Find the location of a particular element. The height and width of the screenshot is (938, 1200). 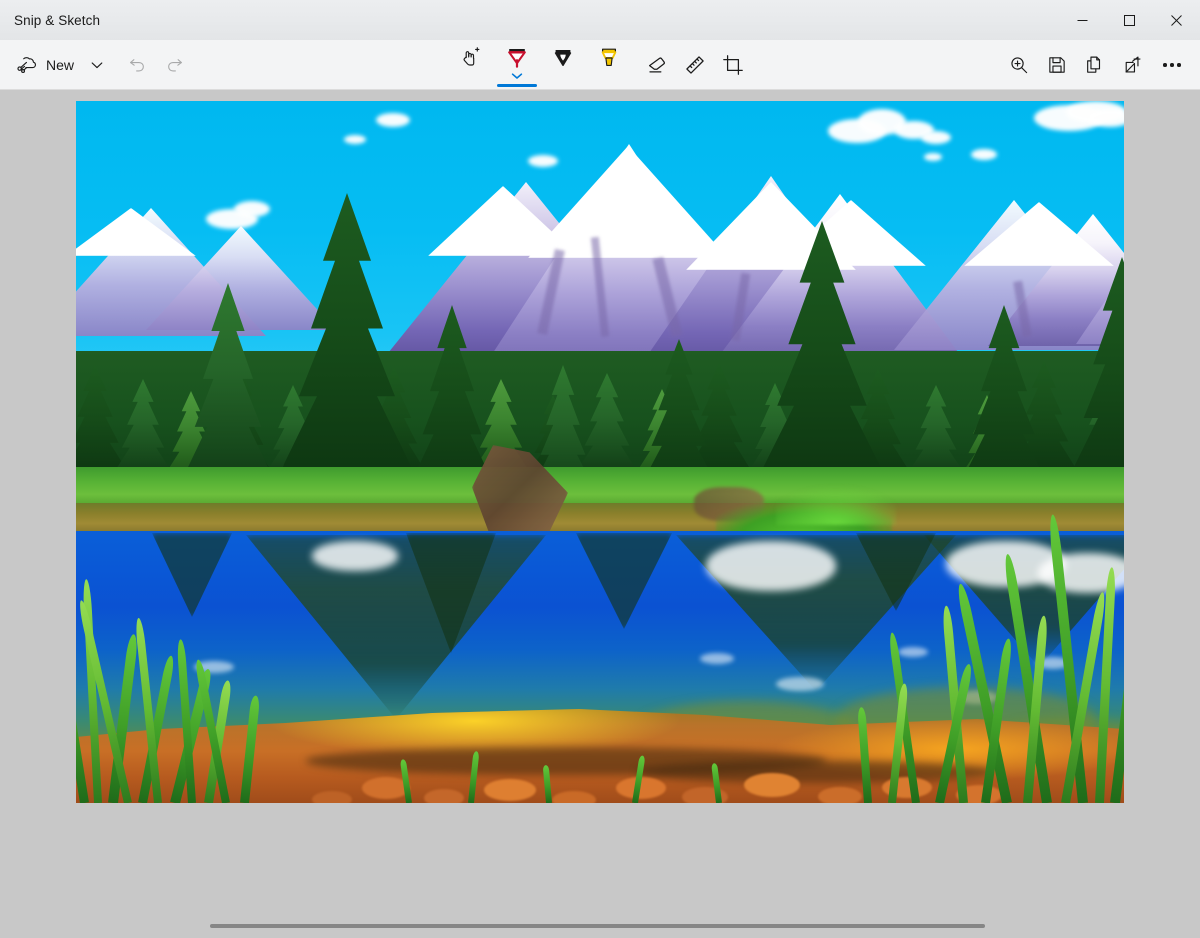

tool-highlighter is located at coordinates (609, 65).